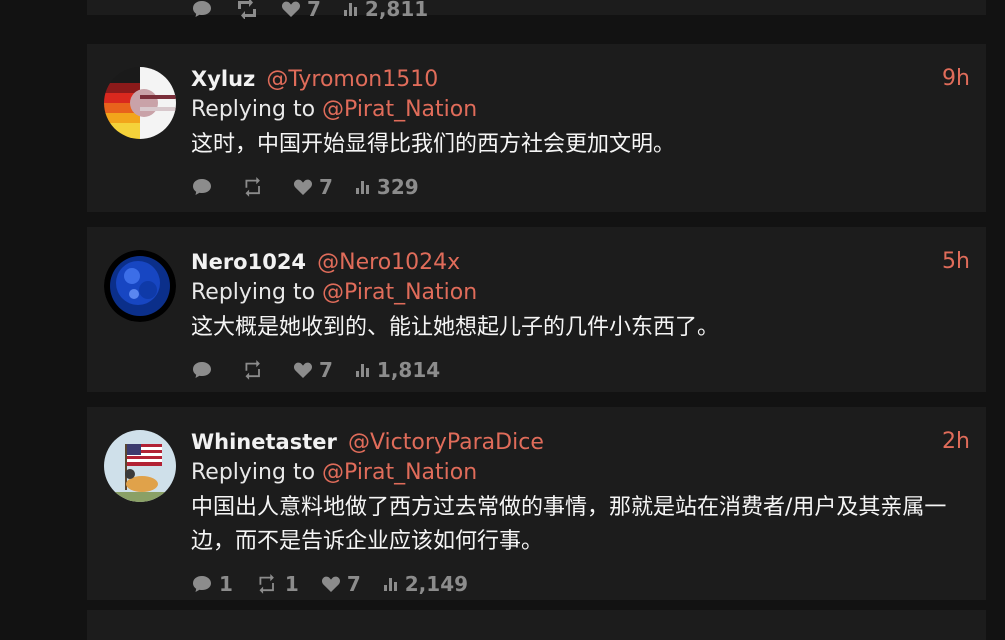 The height and width of the screenshot is (640, 1005). I want to click on views-action: 1,814, so click(397, 370).